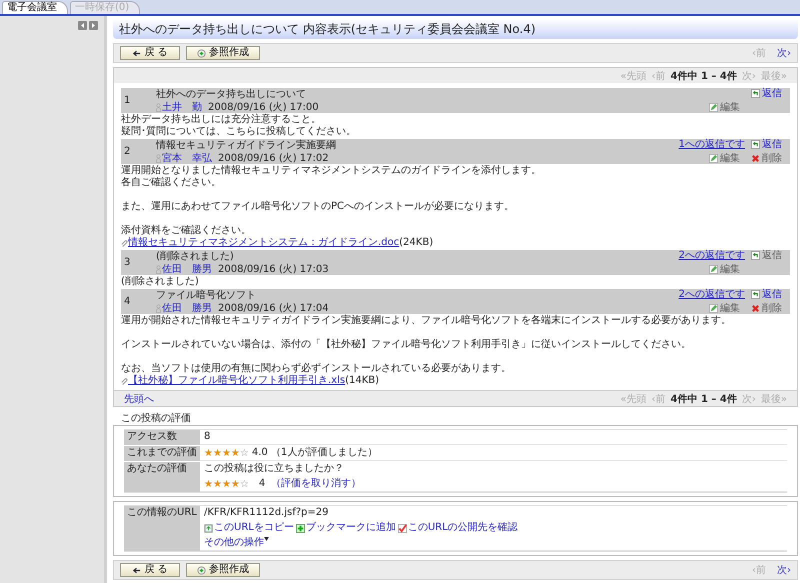  Describe the element at coordinates (207, 437) in the screenshot. I see `access-count: 8` at that location.